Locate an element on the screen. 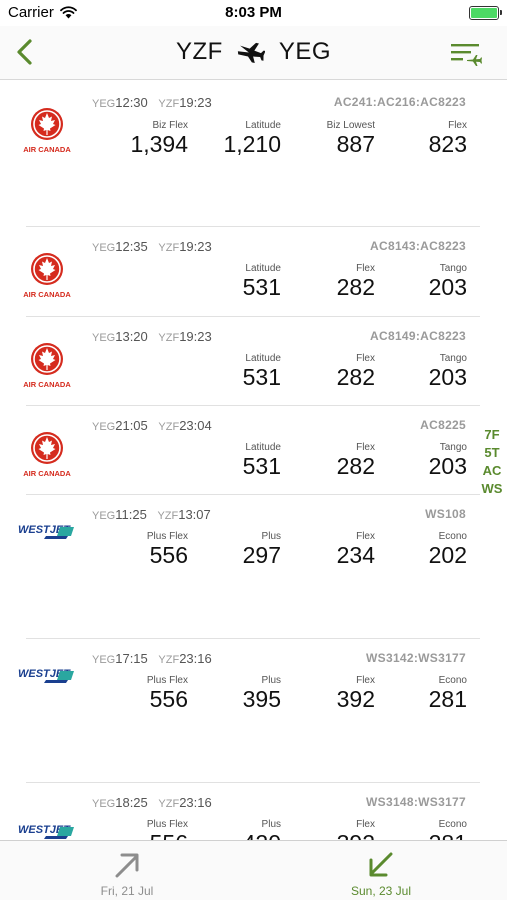  fare-option: Plus420 is located at coordinates (231, 829).